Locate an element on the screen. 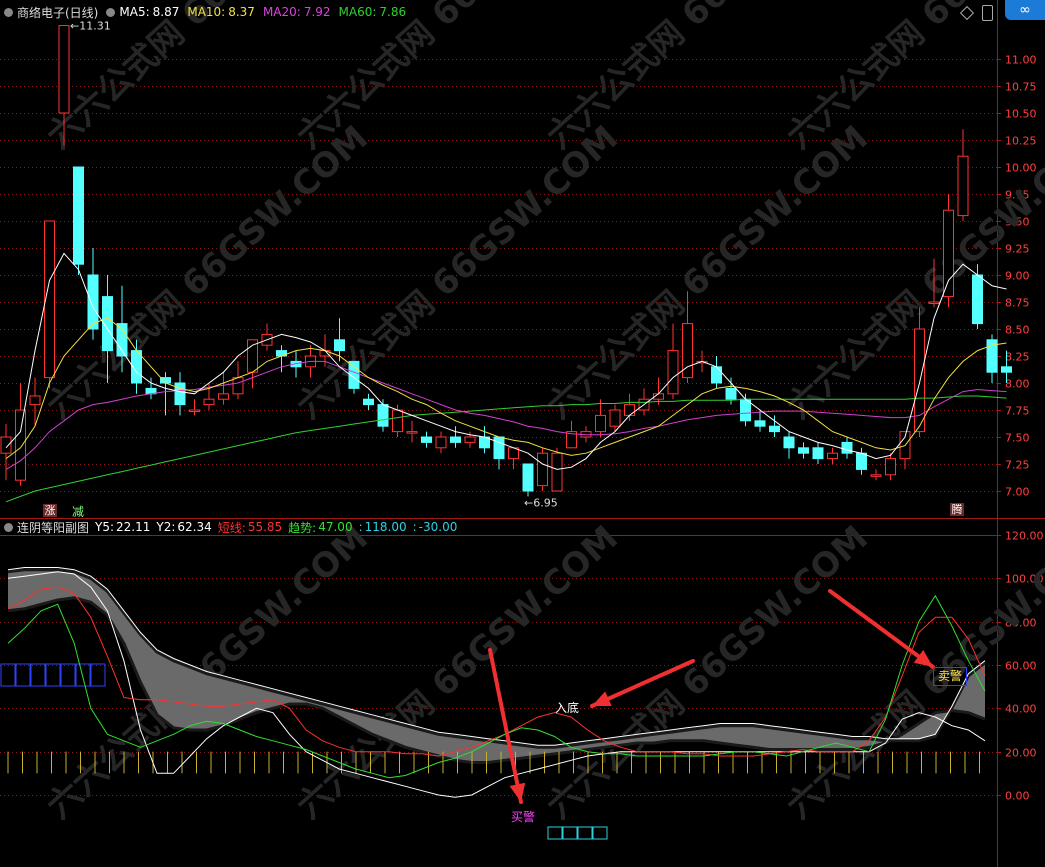 This screenshot has height=867, width=1045. y2-label: Y2: is located at coordinates (166, 527).